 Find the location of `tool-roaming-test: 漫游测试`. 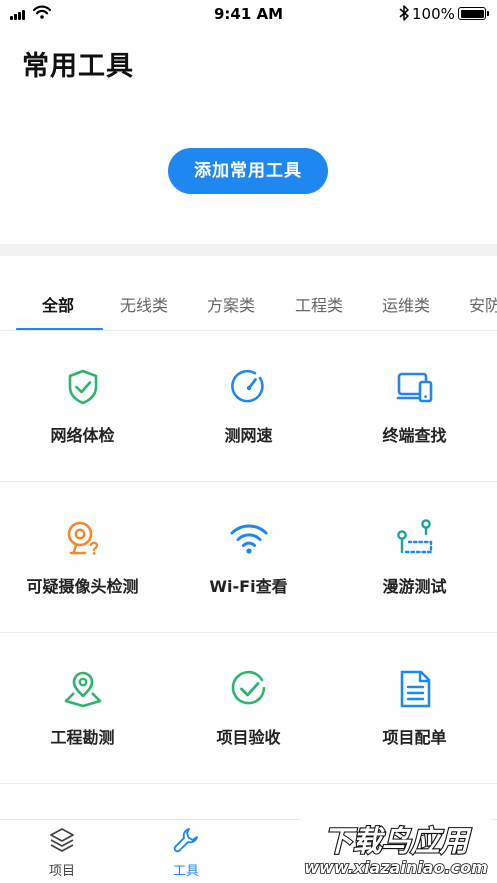

tool-roaming-test: 漫游测试 is located at coordinates (414, 557).